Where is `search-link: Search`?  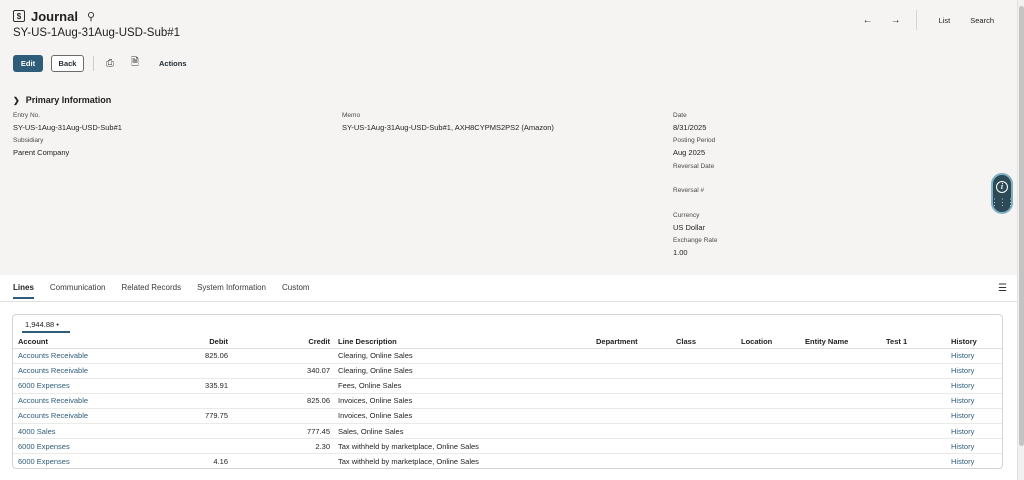
search-link: Search is located at coordinates (982, 20).